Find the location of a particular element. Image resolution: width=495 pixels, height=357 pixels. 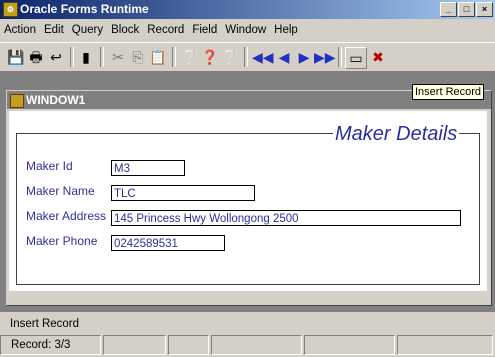

print-icon: 🖶 is located at coordinates (36, 57).